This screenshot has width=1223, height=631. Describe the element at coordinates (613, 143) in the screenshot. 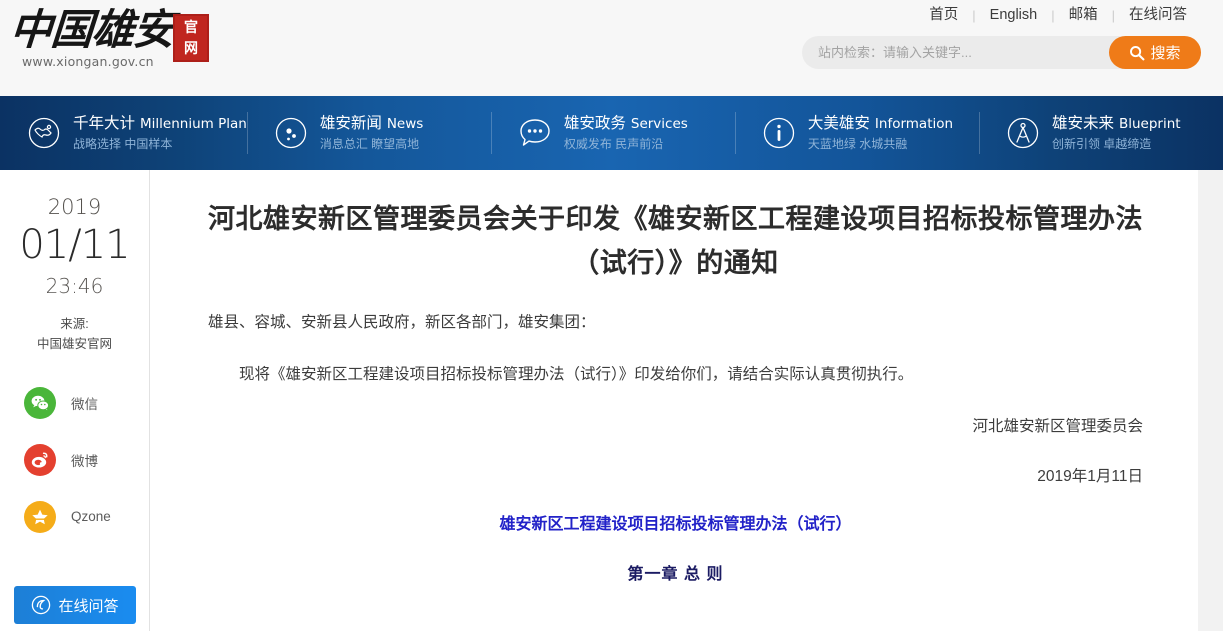

I see `nav-subtitle: 权威发布 民声前沿` at that location.